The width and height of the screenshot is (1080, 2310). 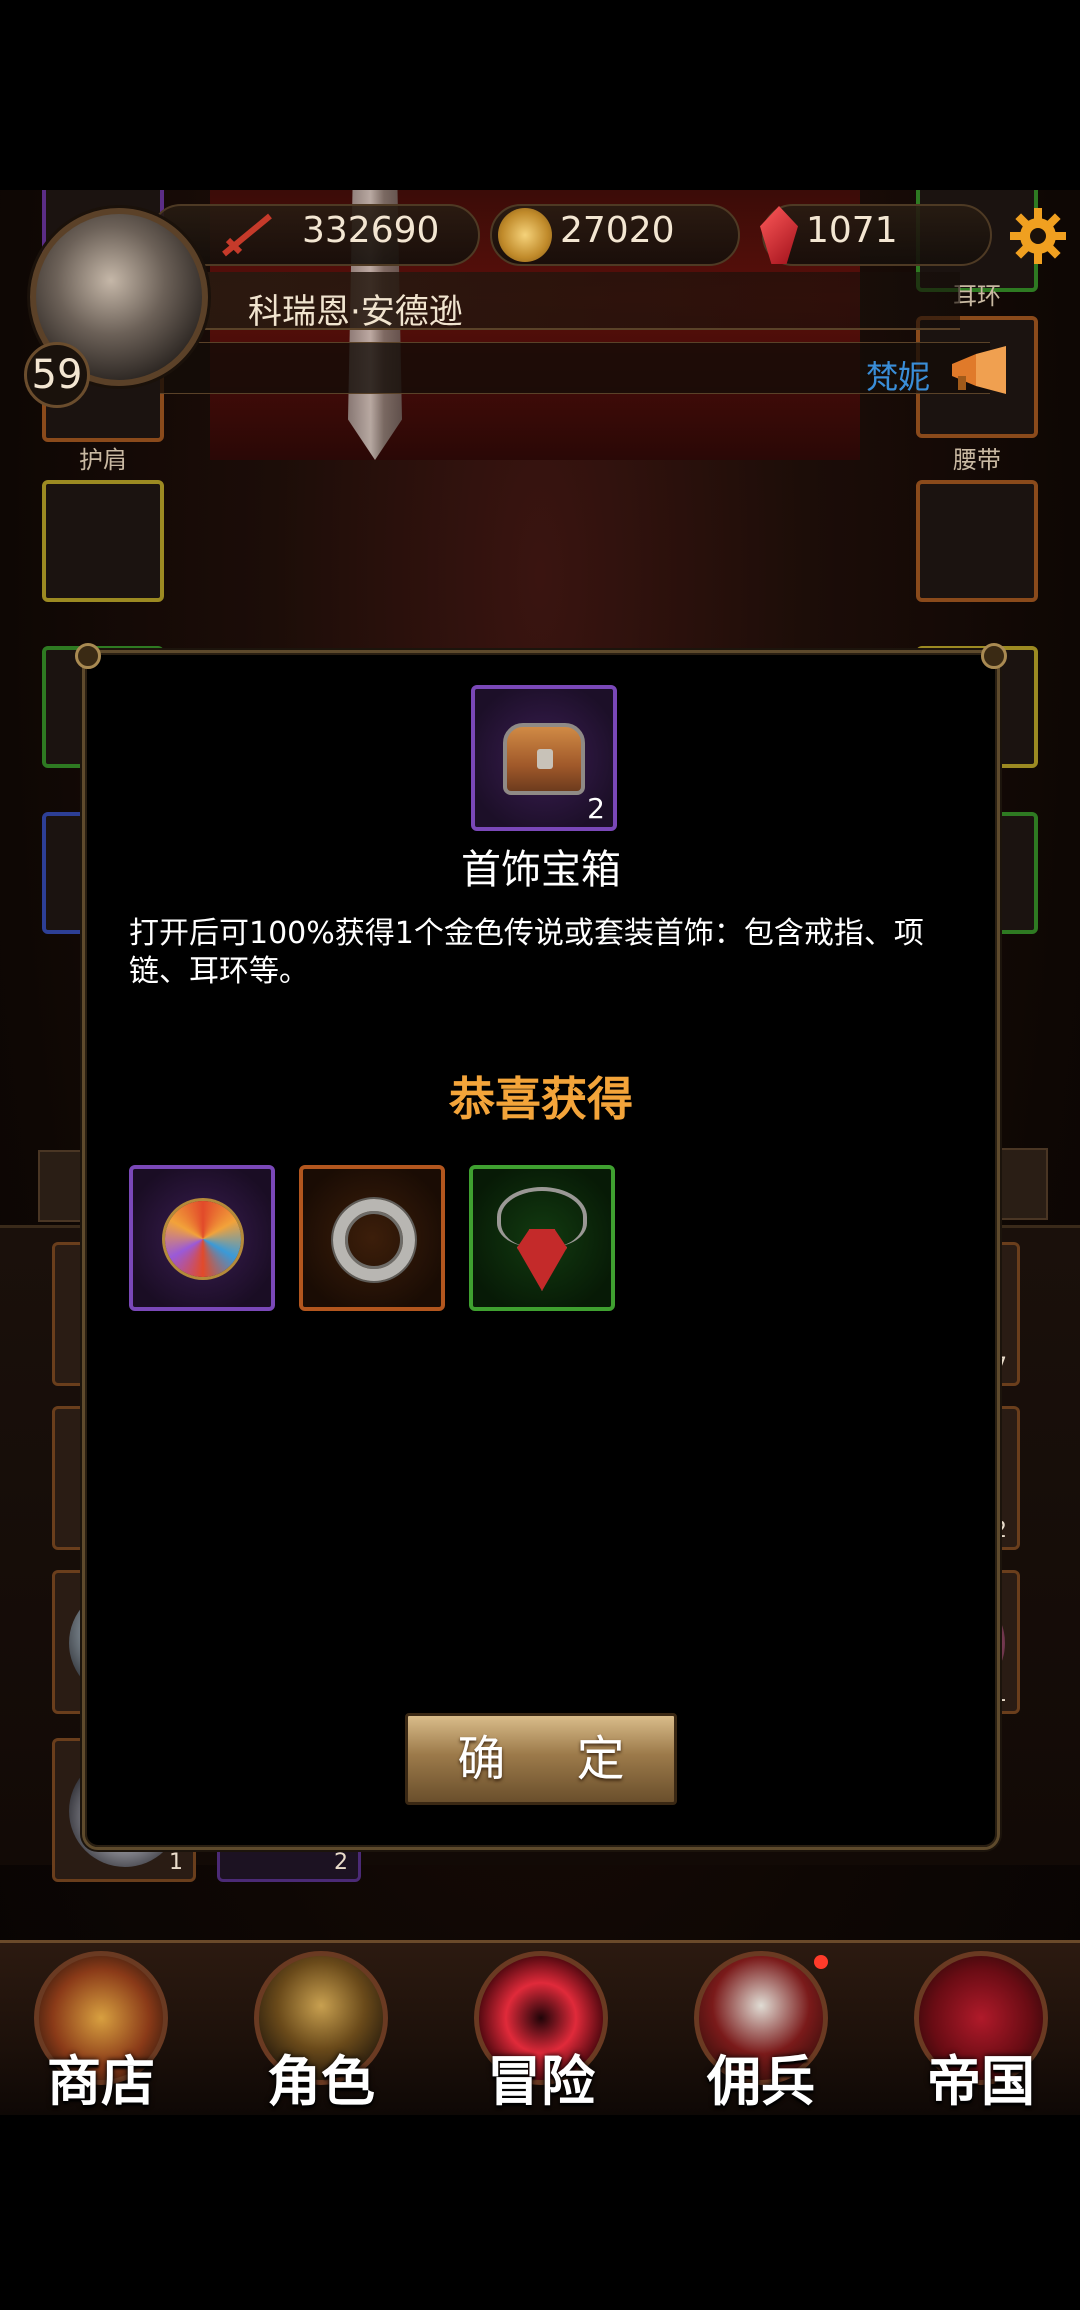 I want to click on gold-value: 27020, so click(x=617, y=230).